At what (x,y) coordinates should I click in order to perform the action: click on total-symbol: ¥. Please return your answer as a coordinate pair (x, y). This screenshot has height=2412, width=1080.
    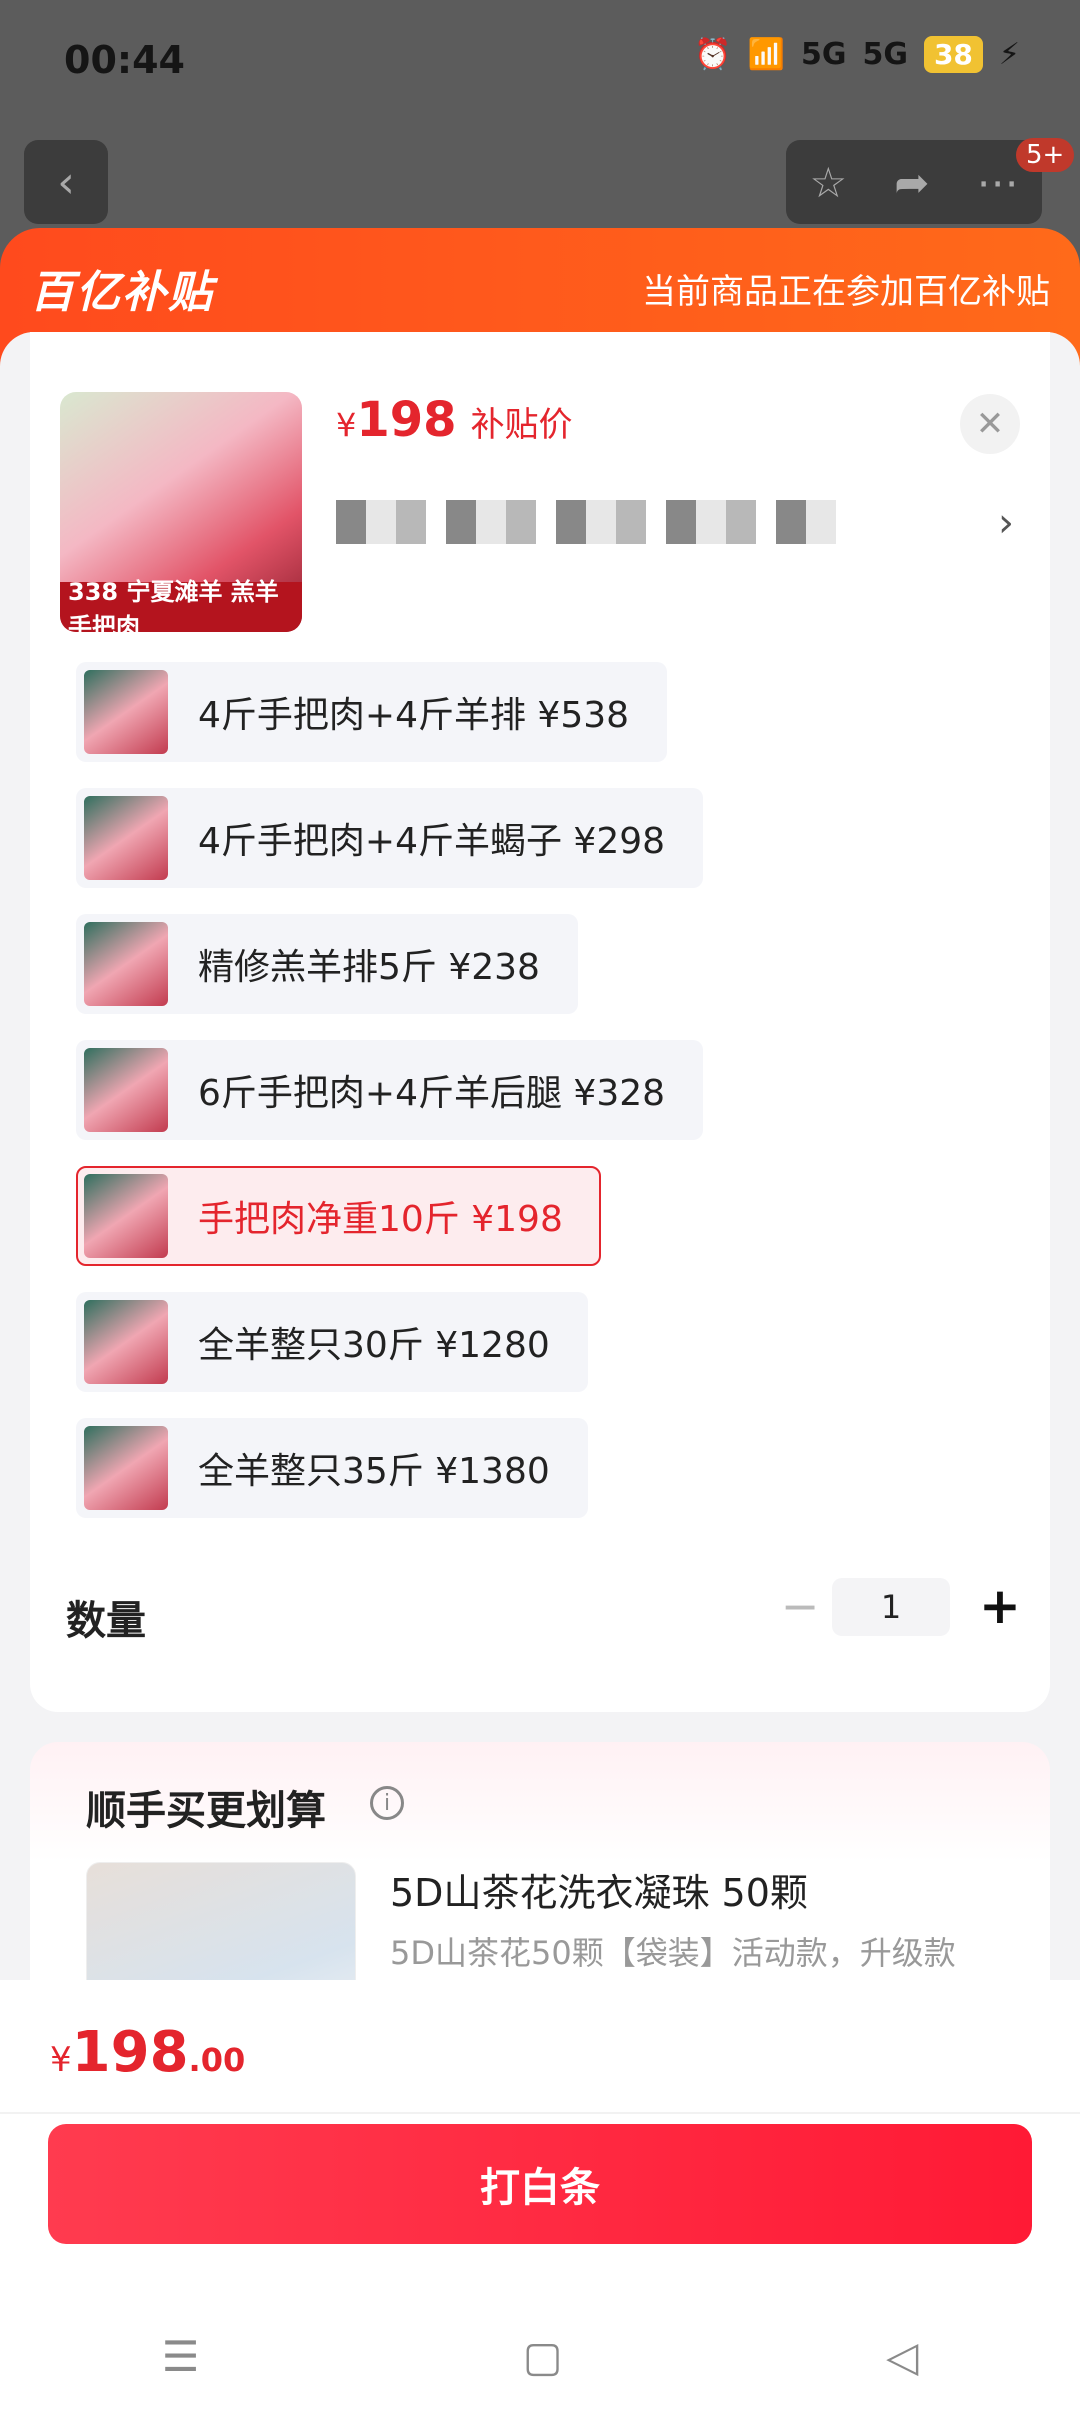
    Looking at the image, I should click on (61, 2060).